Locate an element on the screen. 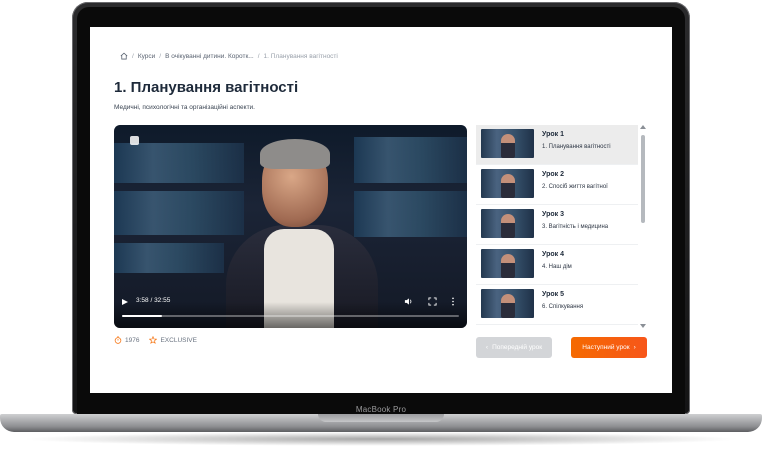 The height and width of the screenshot is (453, 762). lesson-label: Урок 4 is located at coordinates (553, 254).